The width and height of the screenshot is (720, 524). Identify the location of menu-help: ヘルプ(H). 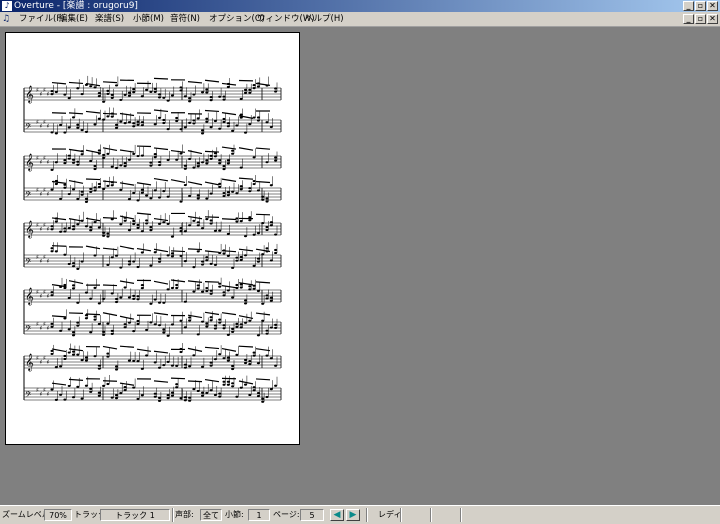
(324, 19).